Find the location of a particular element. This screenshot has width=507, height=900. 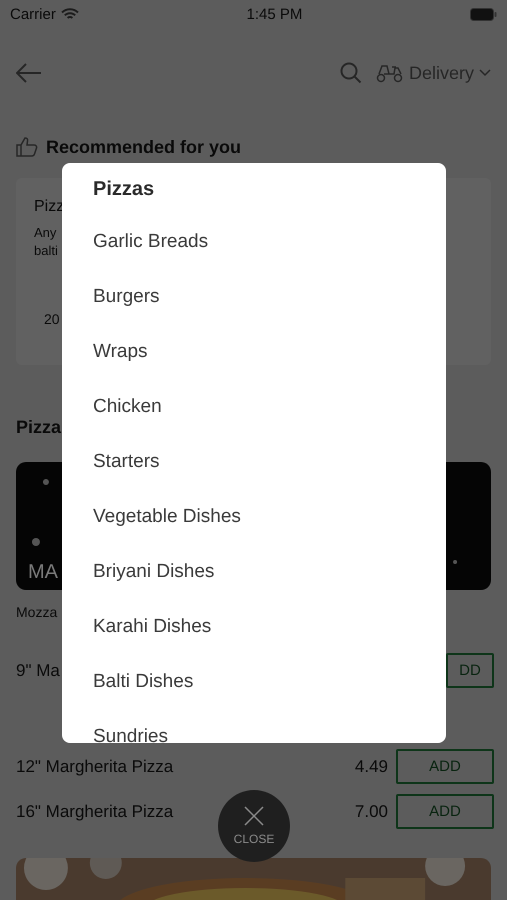

menu-item: Balti Dishes is located at coordinates (143, 681).